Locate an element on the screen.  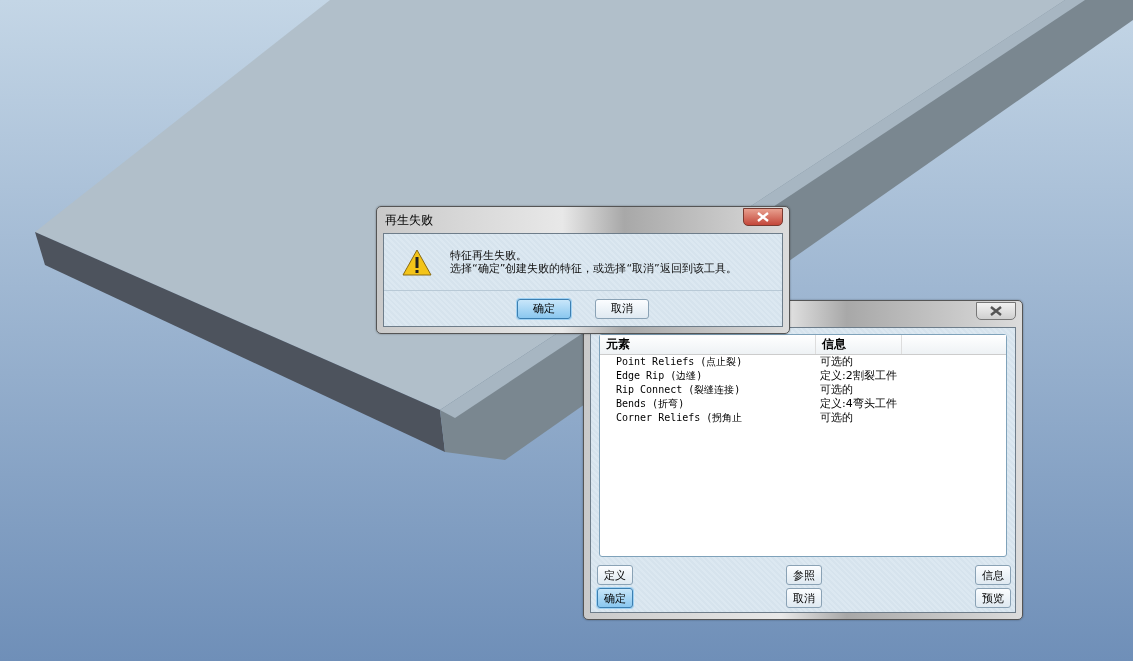
element-cell-text: Edge Rip (边缝) is located at coordinates (659, 376).